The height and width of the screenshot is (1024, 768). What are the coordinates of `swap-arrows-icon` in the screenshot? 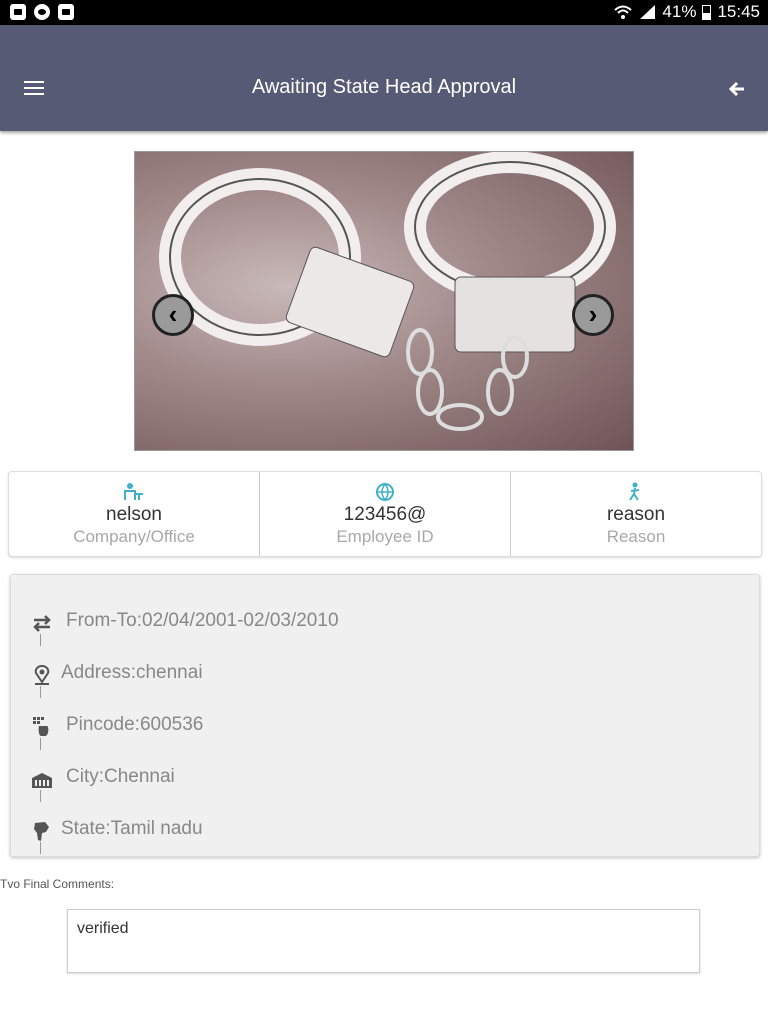 It's located at (42, 623).